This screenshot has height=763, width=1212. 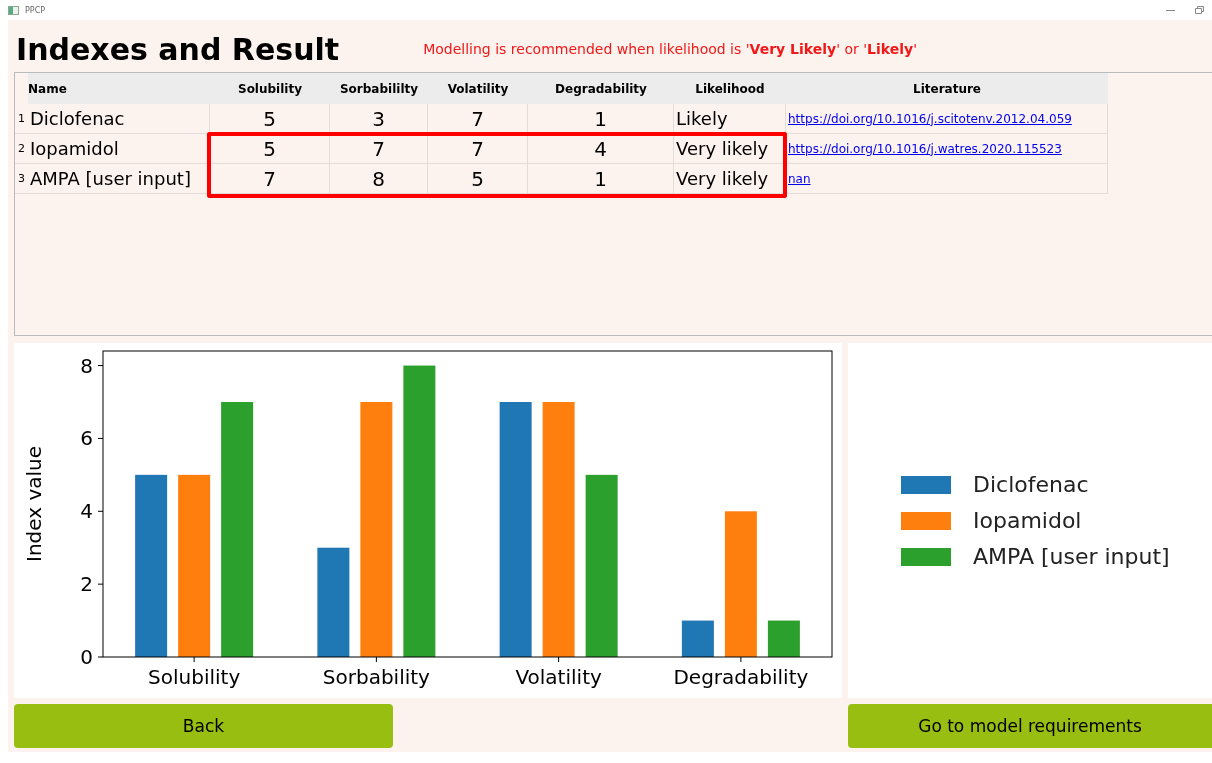 I want to click on row-number: 3, so click(x=21, y=179).